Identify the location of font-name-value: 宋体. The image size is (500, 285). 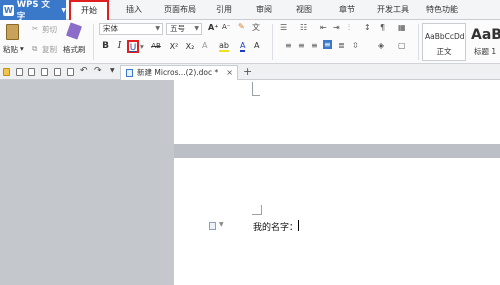
(110, 28).